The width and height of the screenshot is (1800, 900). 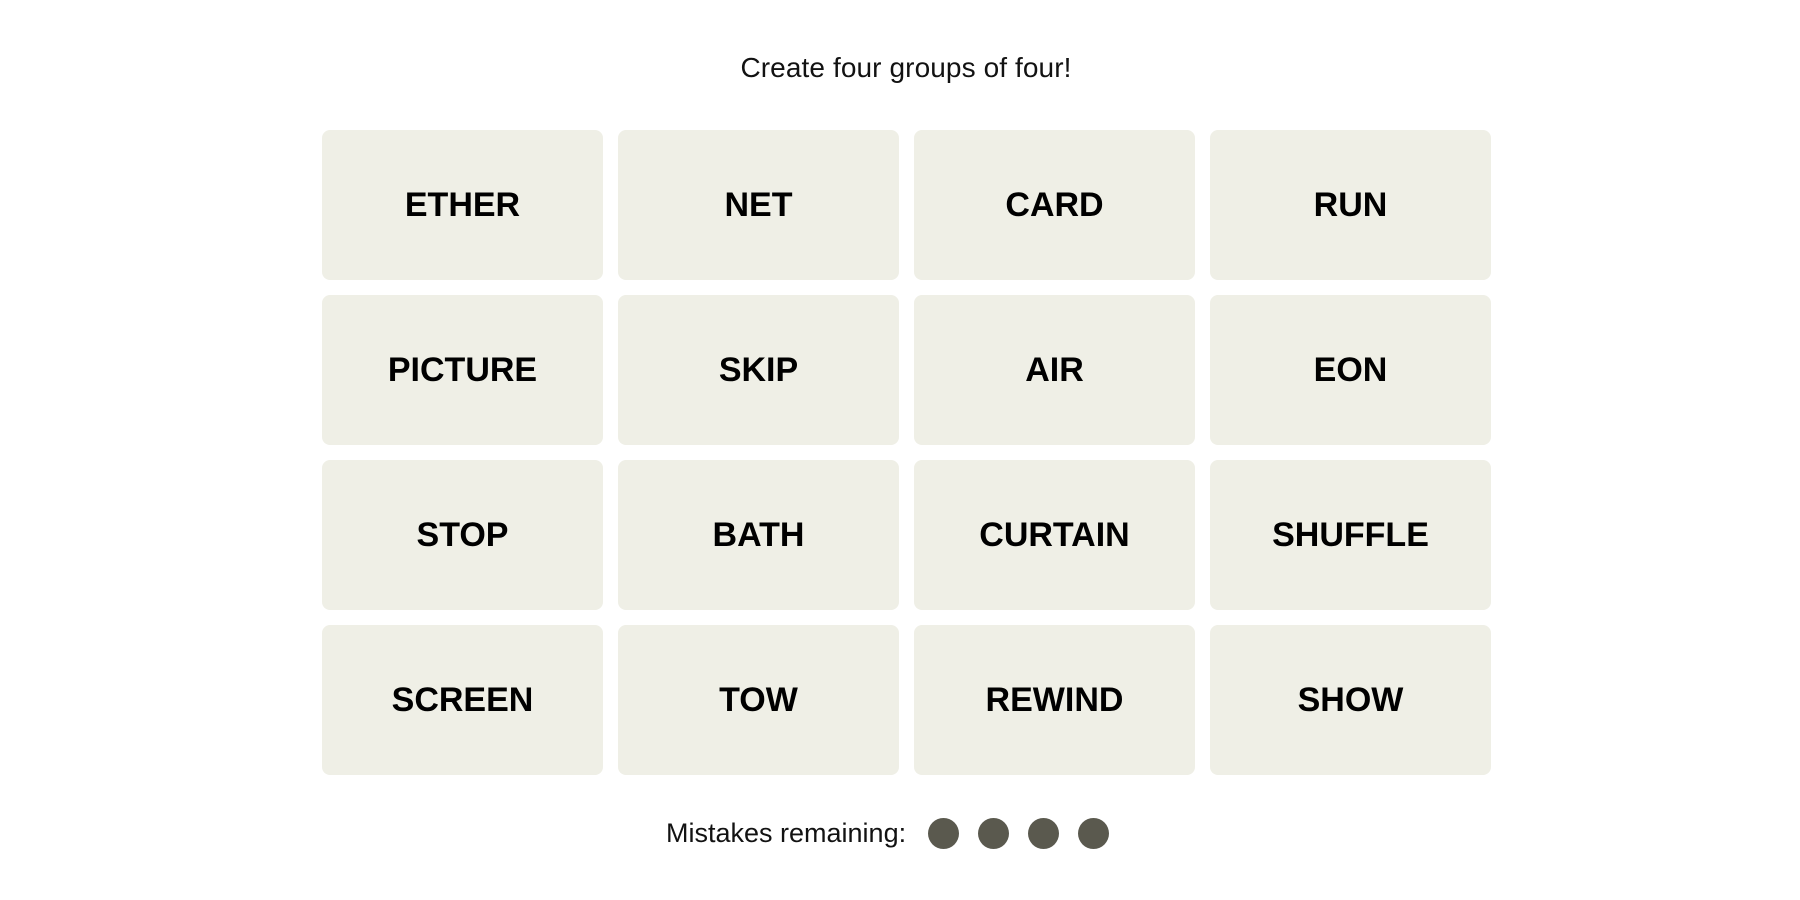 I want to click on word-tile: PICTURE, so click(x=462, y=370).